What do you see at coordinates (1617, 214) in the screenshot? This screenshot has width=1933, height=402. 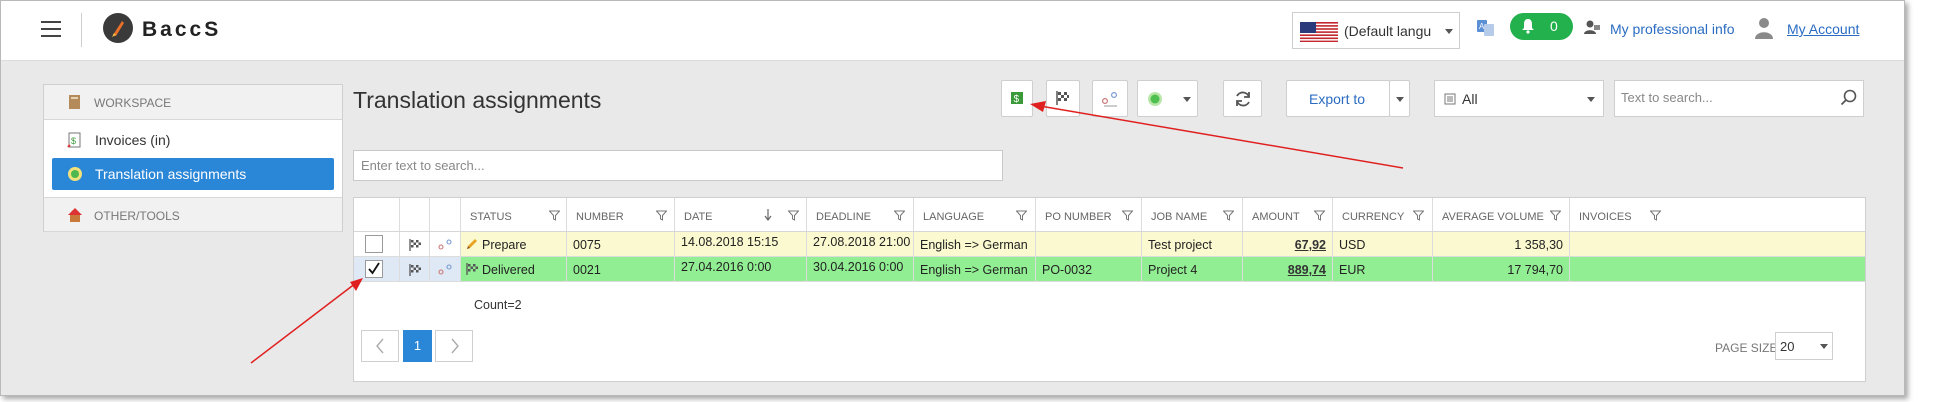 I see `column-invoices: INVOICES` at bounding box center [1617, 214].